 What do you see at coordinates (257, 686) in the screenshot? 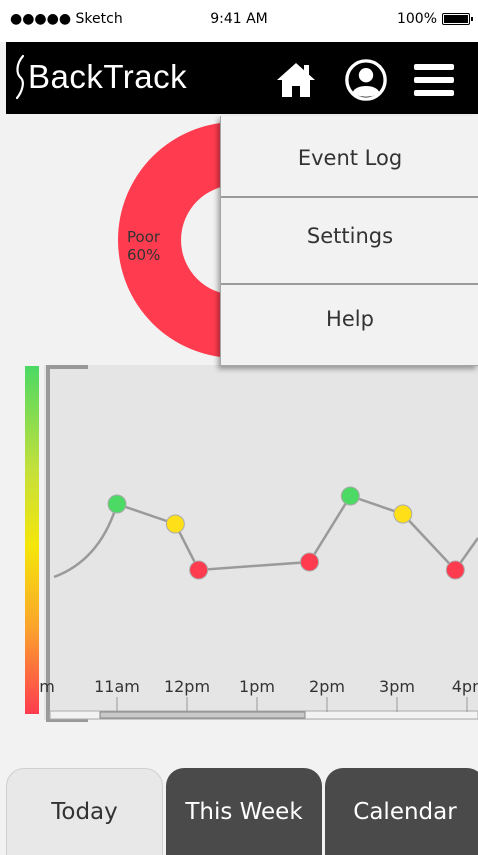
I see `x-tick-label: 1pm` at bounding box center [257, 686].